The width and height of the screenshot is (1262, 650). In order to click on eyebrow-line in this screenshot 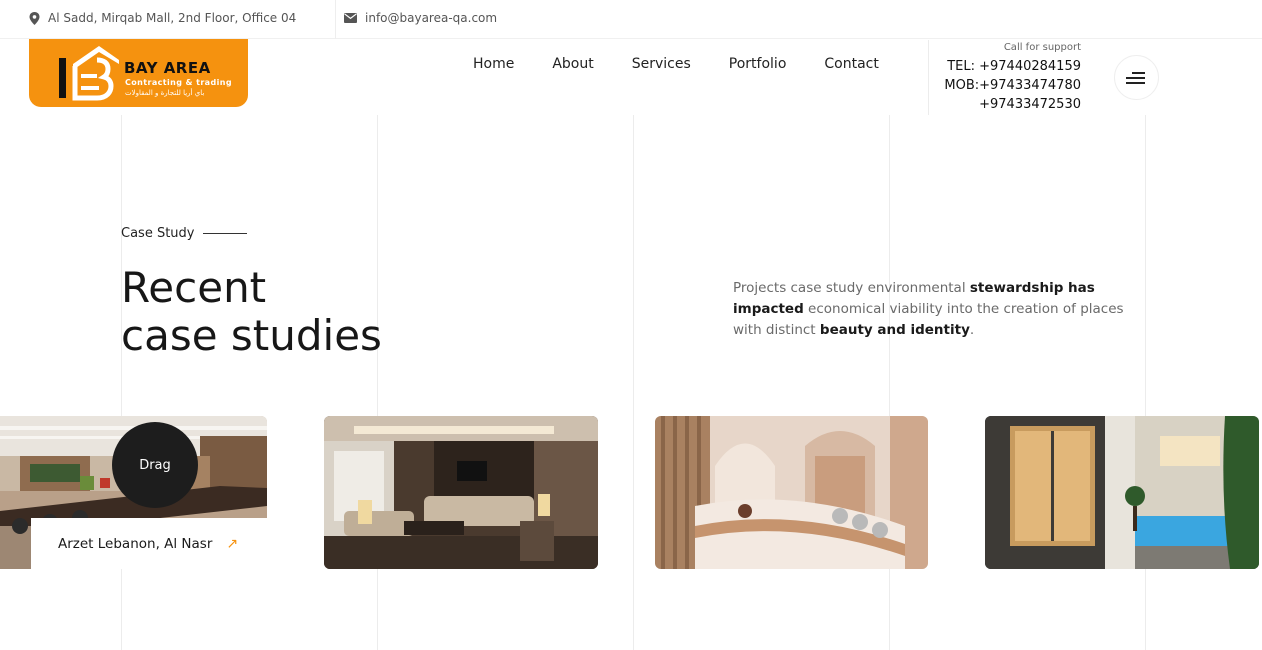, I will do `click(225, 233)`.